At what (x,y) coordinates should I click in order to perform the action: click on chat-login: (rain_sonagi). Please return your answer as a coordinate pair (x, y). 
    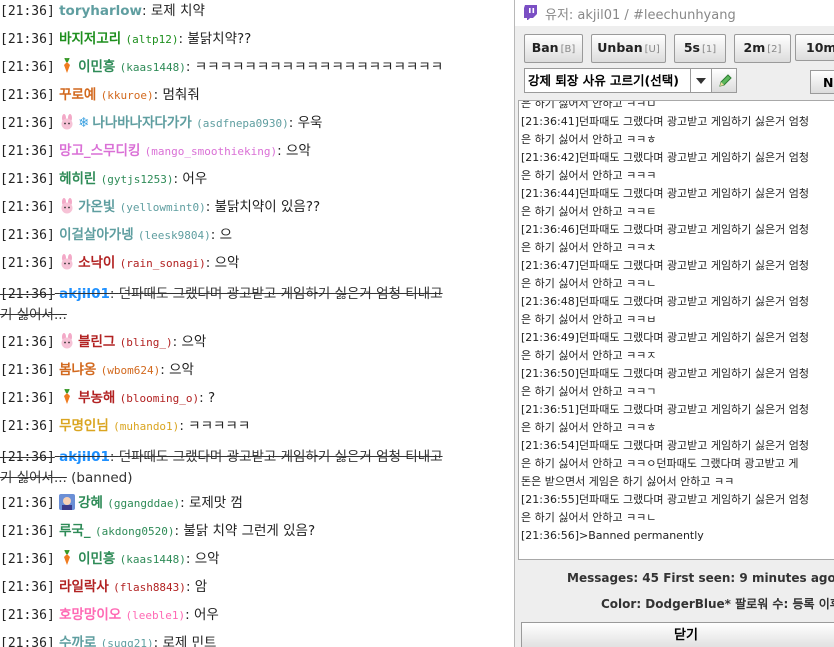
    Looking at the image, I should click on (163, 263).